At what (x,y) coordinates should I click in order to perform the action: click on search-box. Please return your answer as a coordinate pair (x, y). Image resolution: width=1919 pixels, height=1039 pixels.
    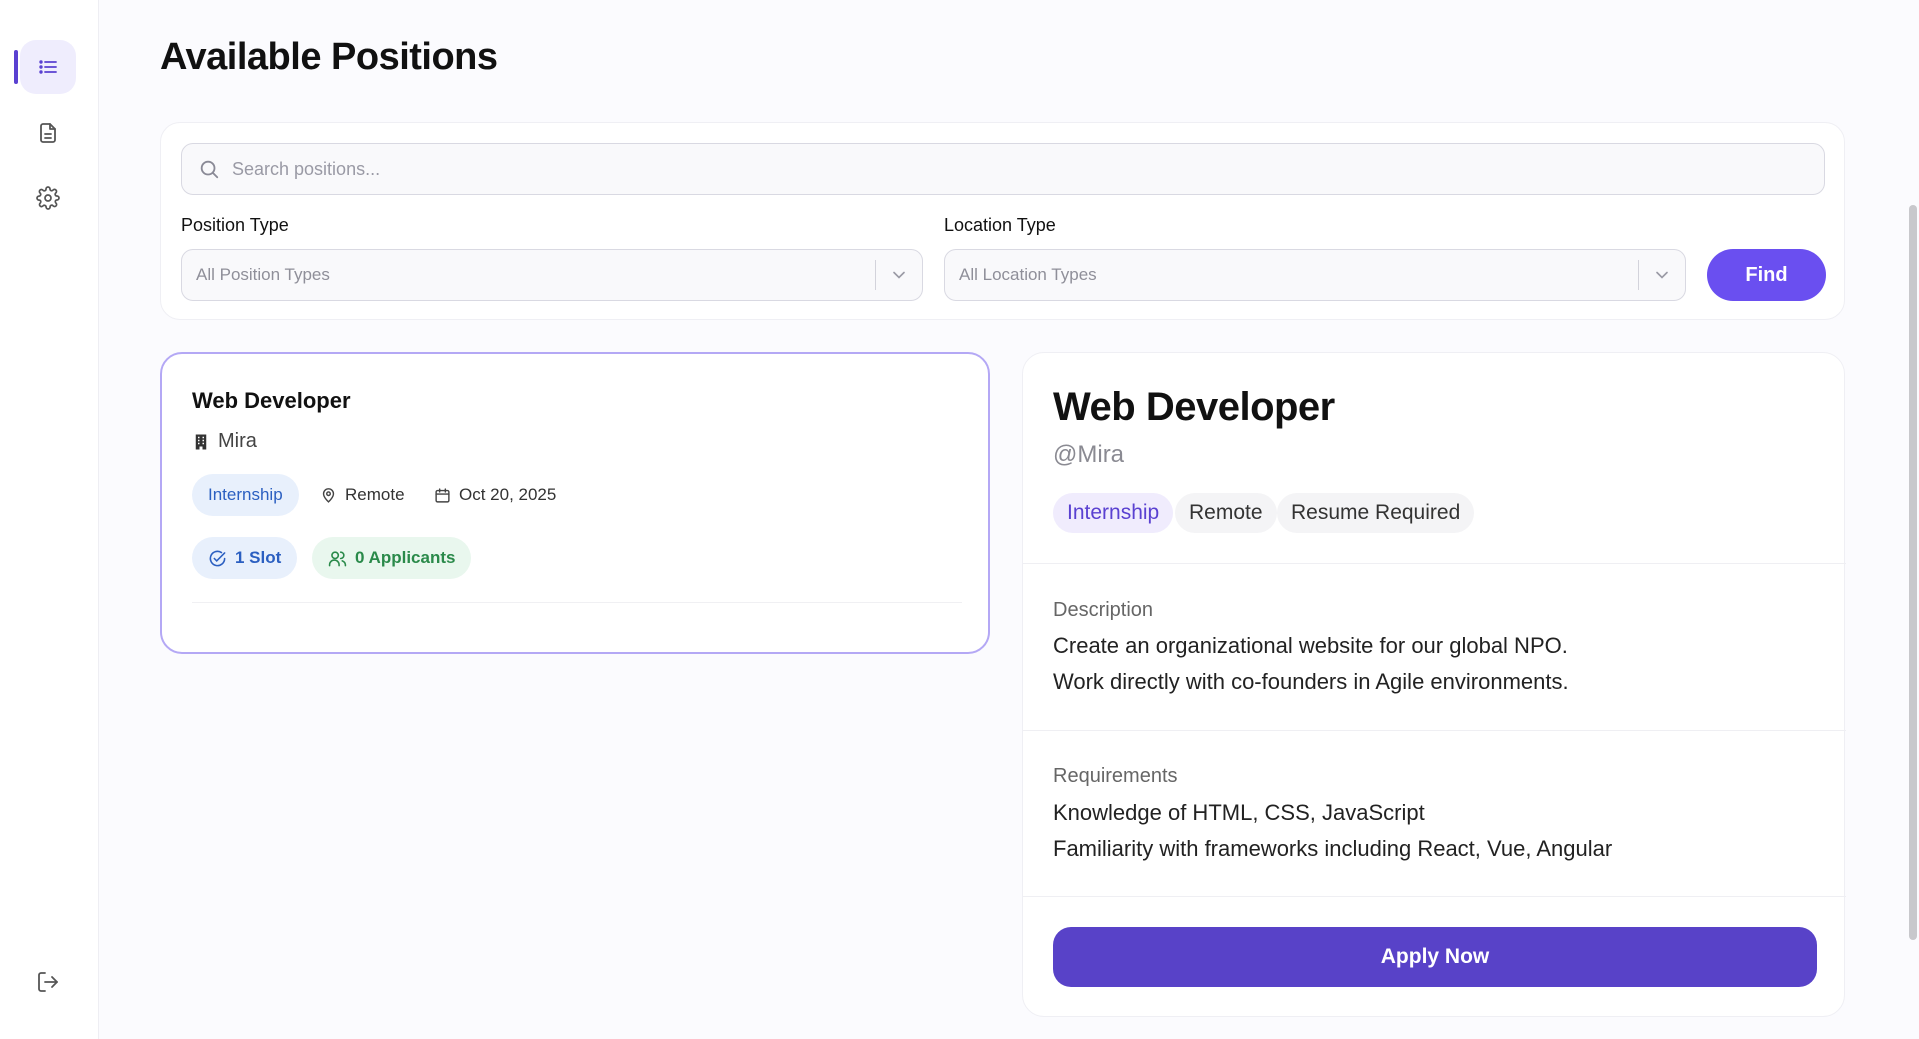
    Looking at the image, I should click on (1003, 169).